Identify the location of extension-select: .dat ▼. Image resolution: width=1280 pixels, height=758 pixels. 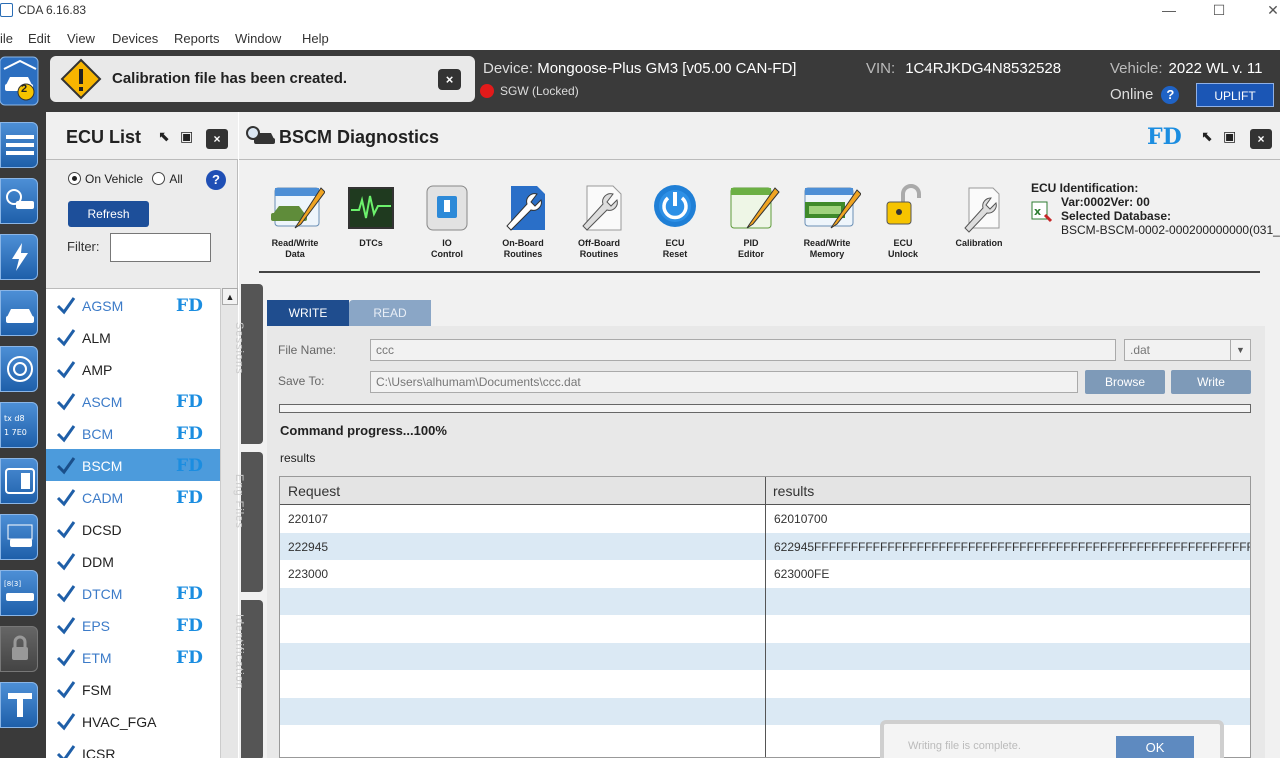
(1187, 350).